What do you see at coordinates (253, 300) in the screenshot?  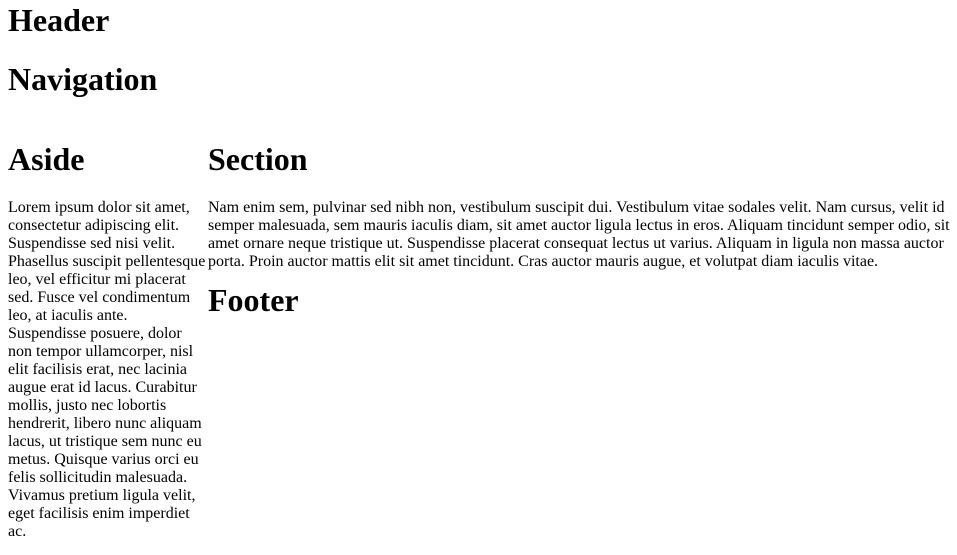 I see `footer-title: Footer` at bounding box center [253, 300].